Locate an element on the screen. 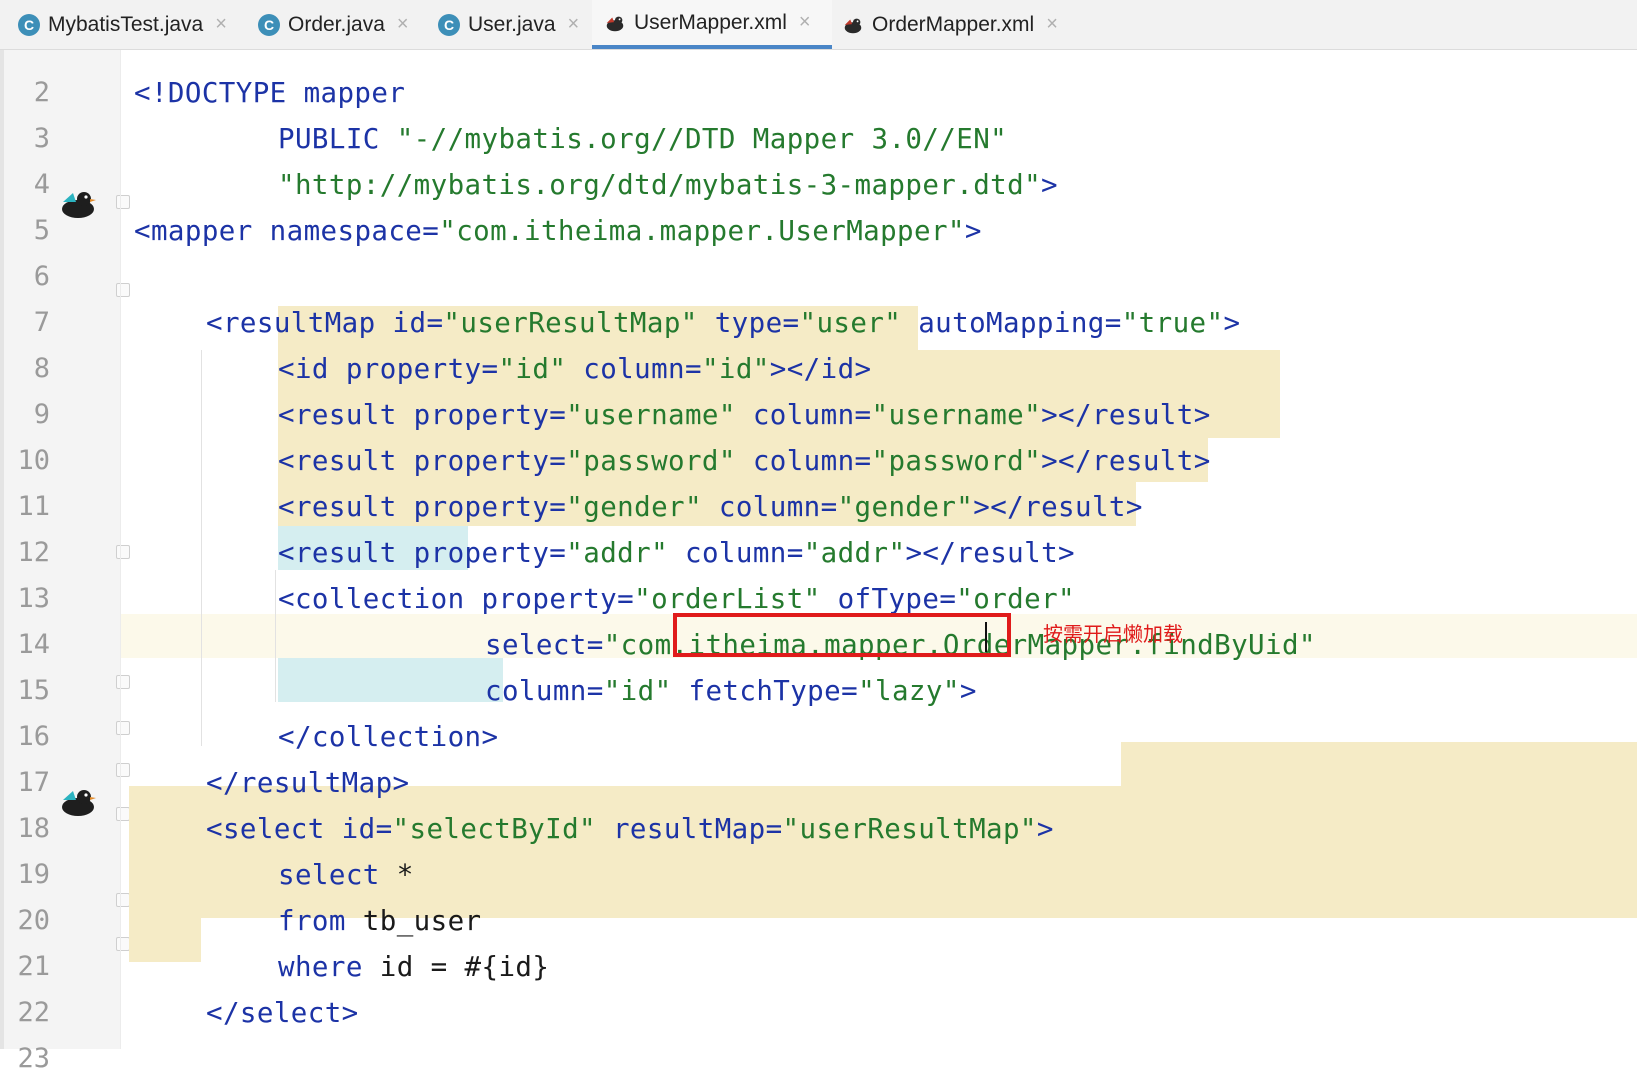 This screenshot has width=1637, height=1082. code-token: fetchType= is located at coordinates (765, 691).